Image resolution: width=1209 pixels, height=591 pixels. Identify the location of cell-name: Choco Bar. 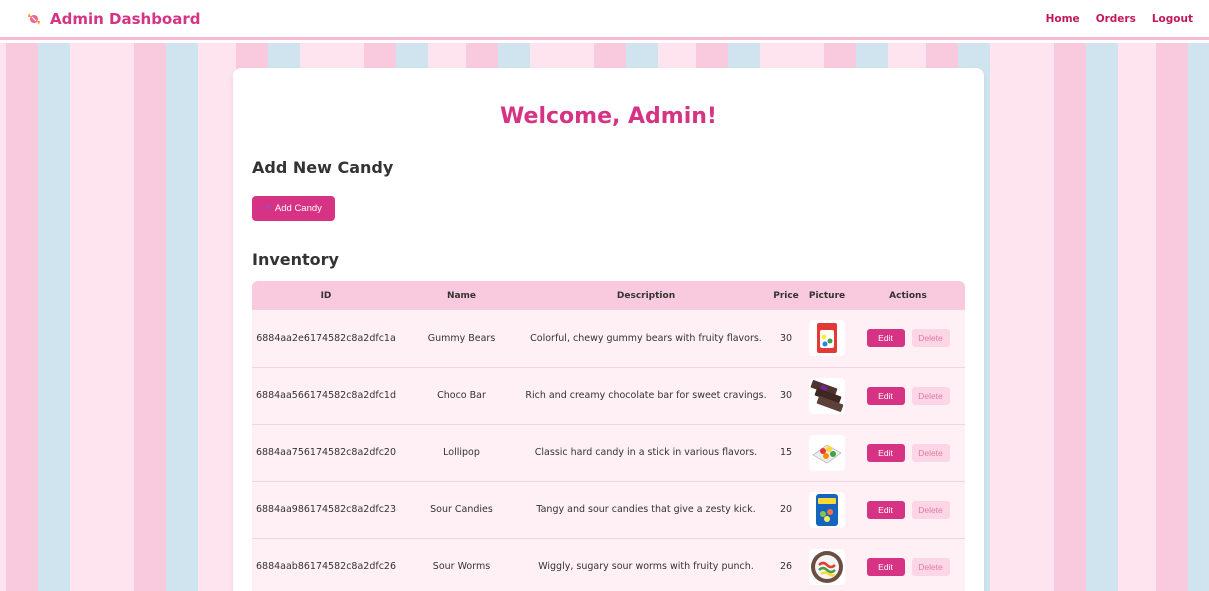
(461, 395).